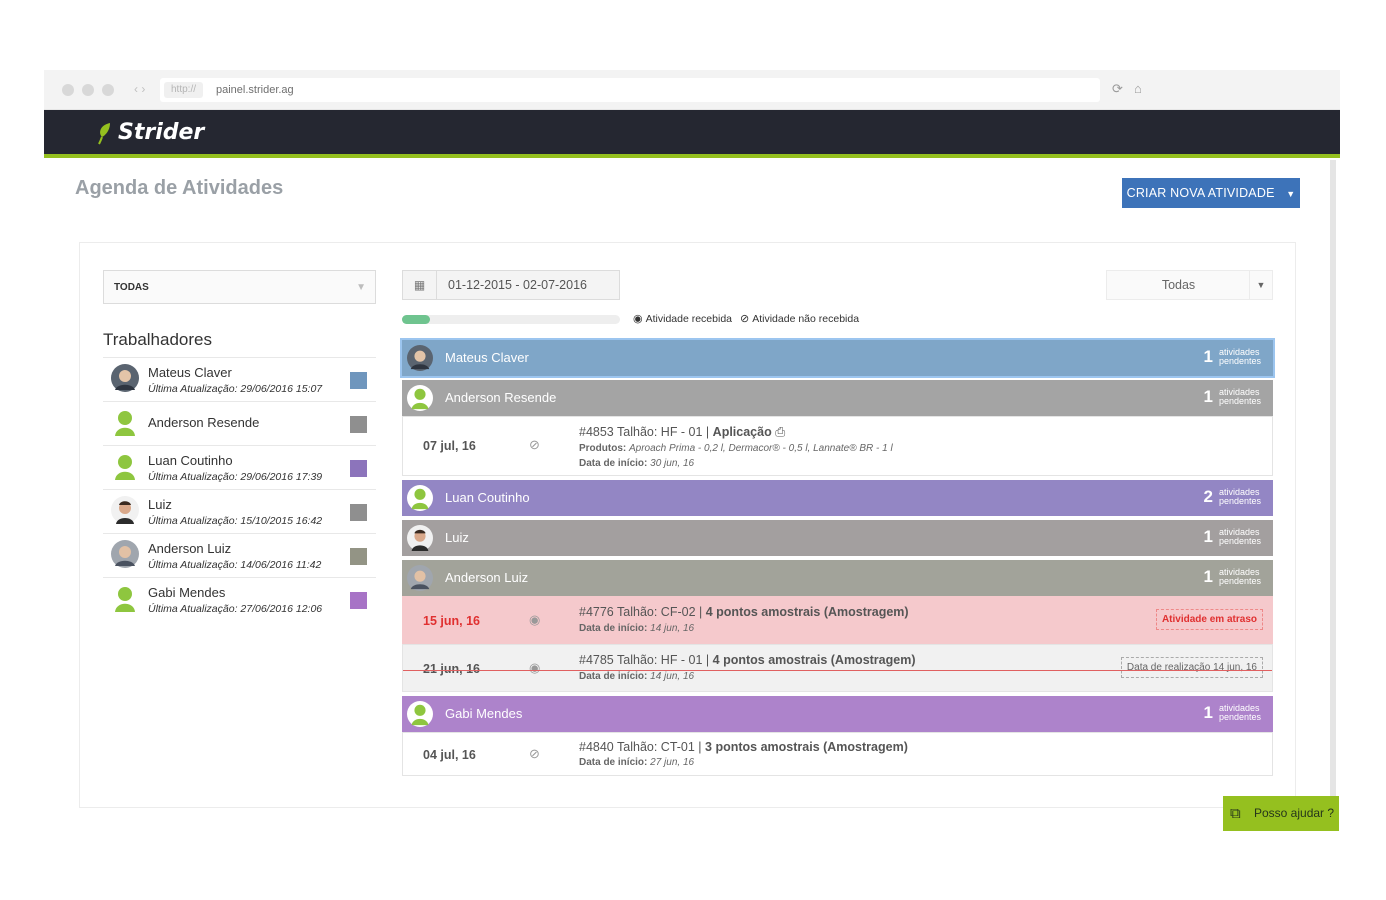 The height and width of the screenshot is (900, 1386). What do you see at coordinates (1235, 813) in the screenshot?
I see `chat-icon: ⧉` at bounding box center [1235, 813].